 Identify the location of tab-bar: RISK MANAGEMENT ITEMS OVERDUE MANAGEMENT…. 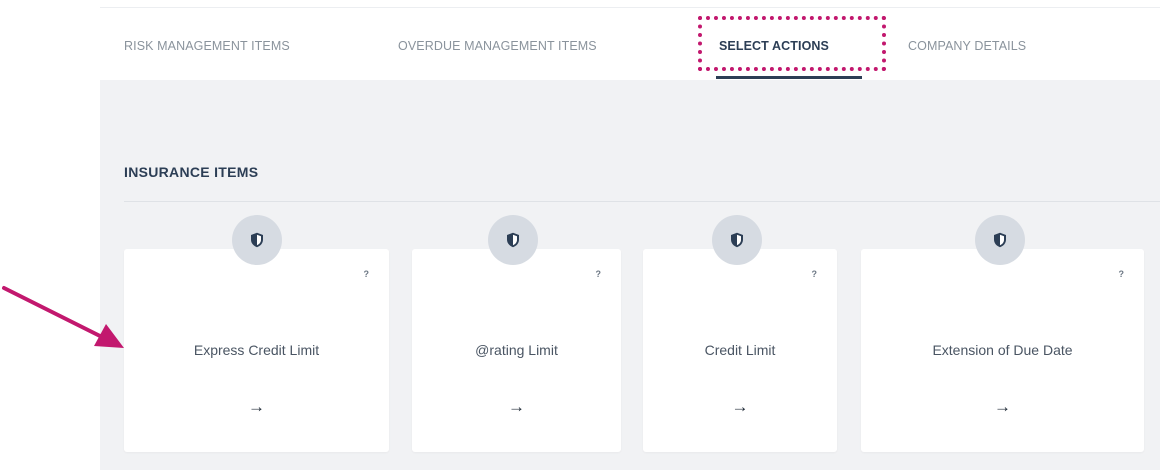
(630, 44).